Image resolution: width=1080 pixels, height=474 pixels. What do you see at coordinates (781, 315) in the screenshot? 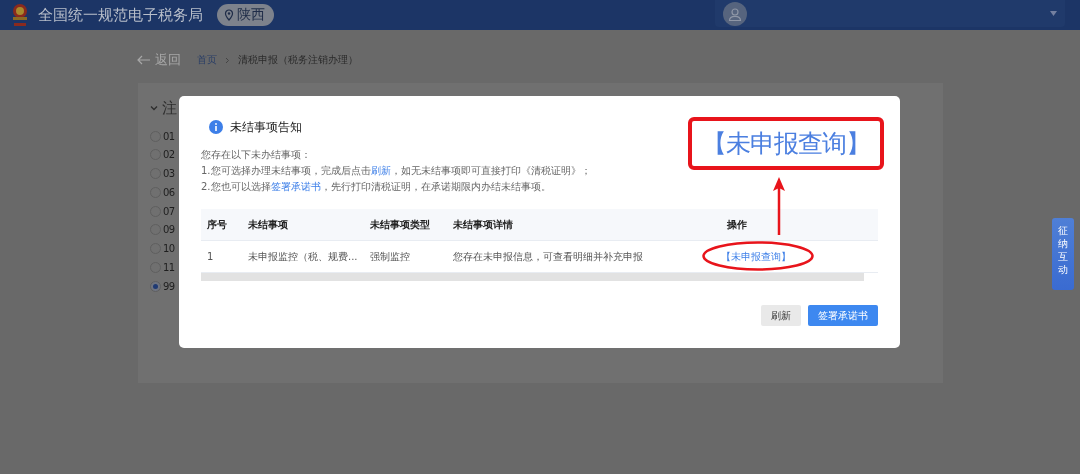
I see `refresh-button: 刷新` at bounding box center [781, 315].